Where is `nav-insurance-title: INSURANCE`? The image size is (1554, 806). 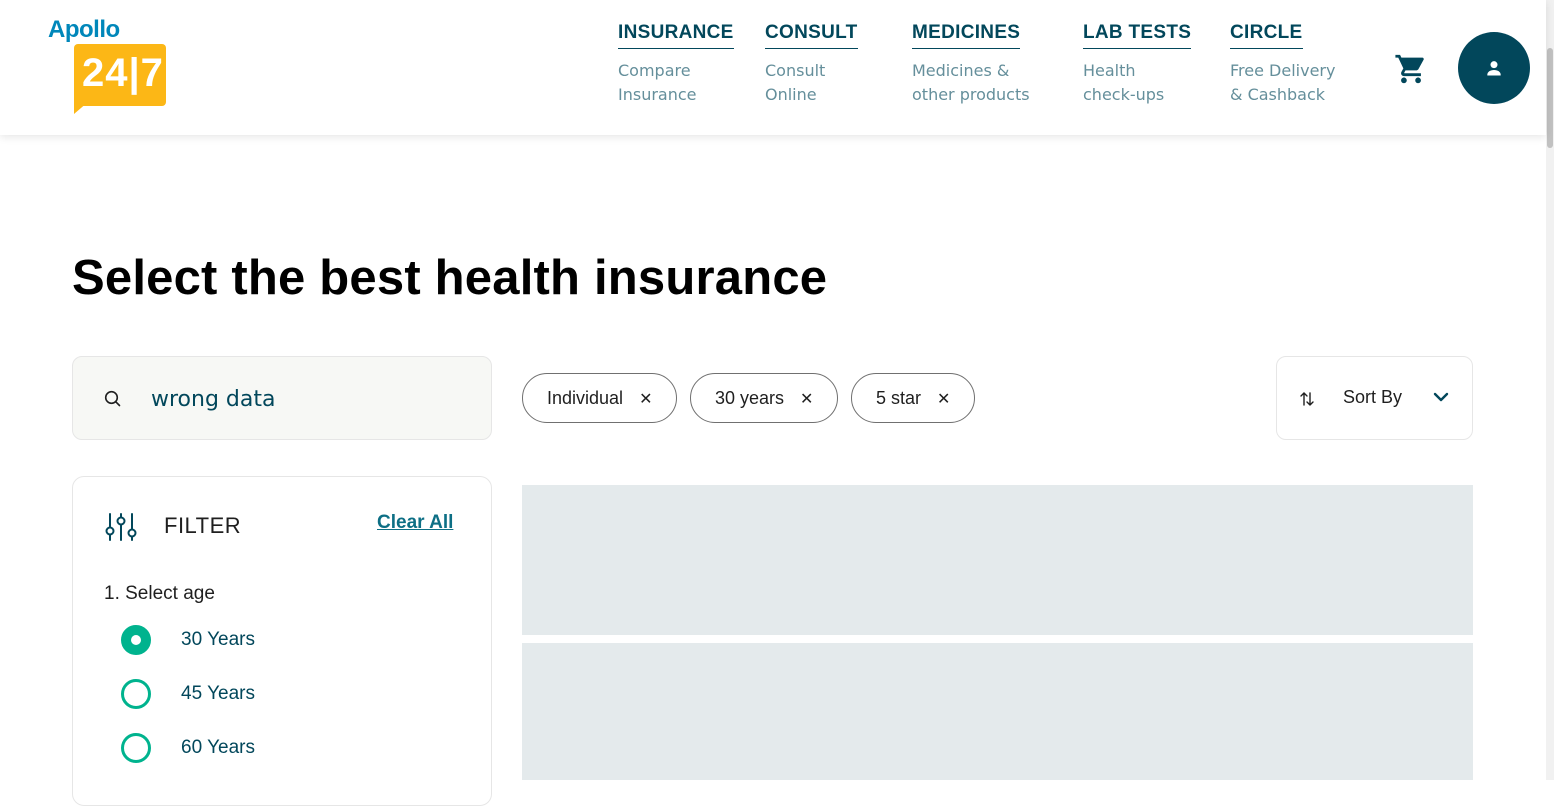
nav-insurance-title: INSURANCE is located at coordinates (676, 35).